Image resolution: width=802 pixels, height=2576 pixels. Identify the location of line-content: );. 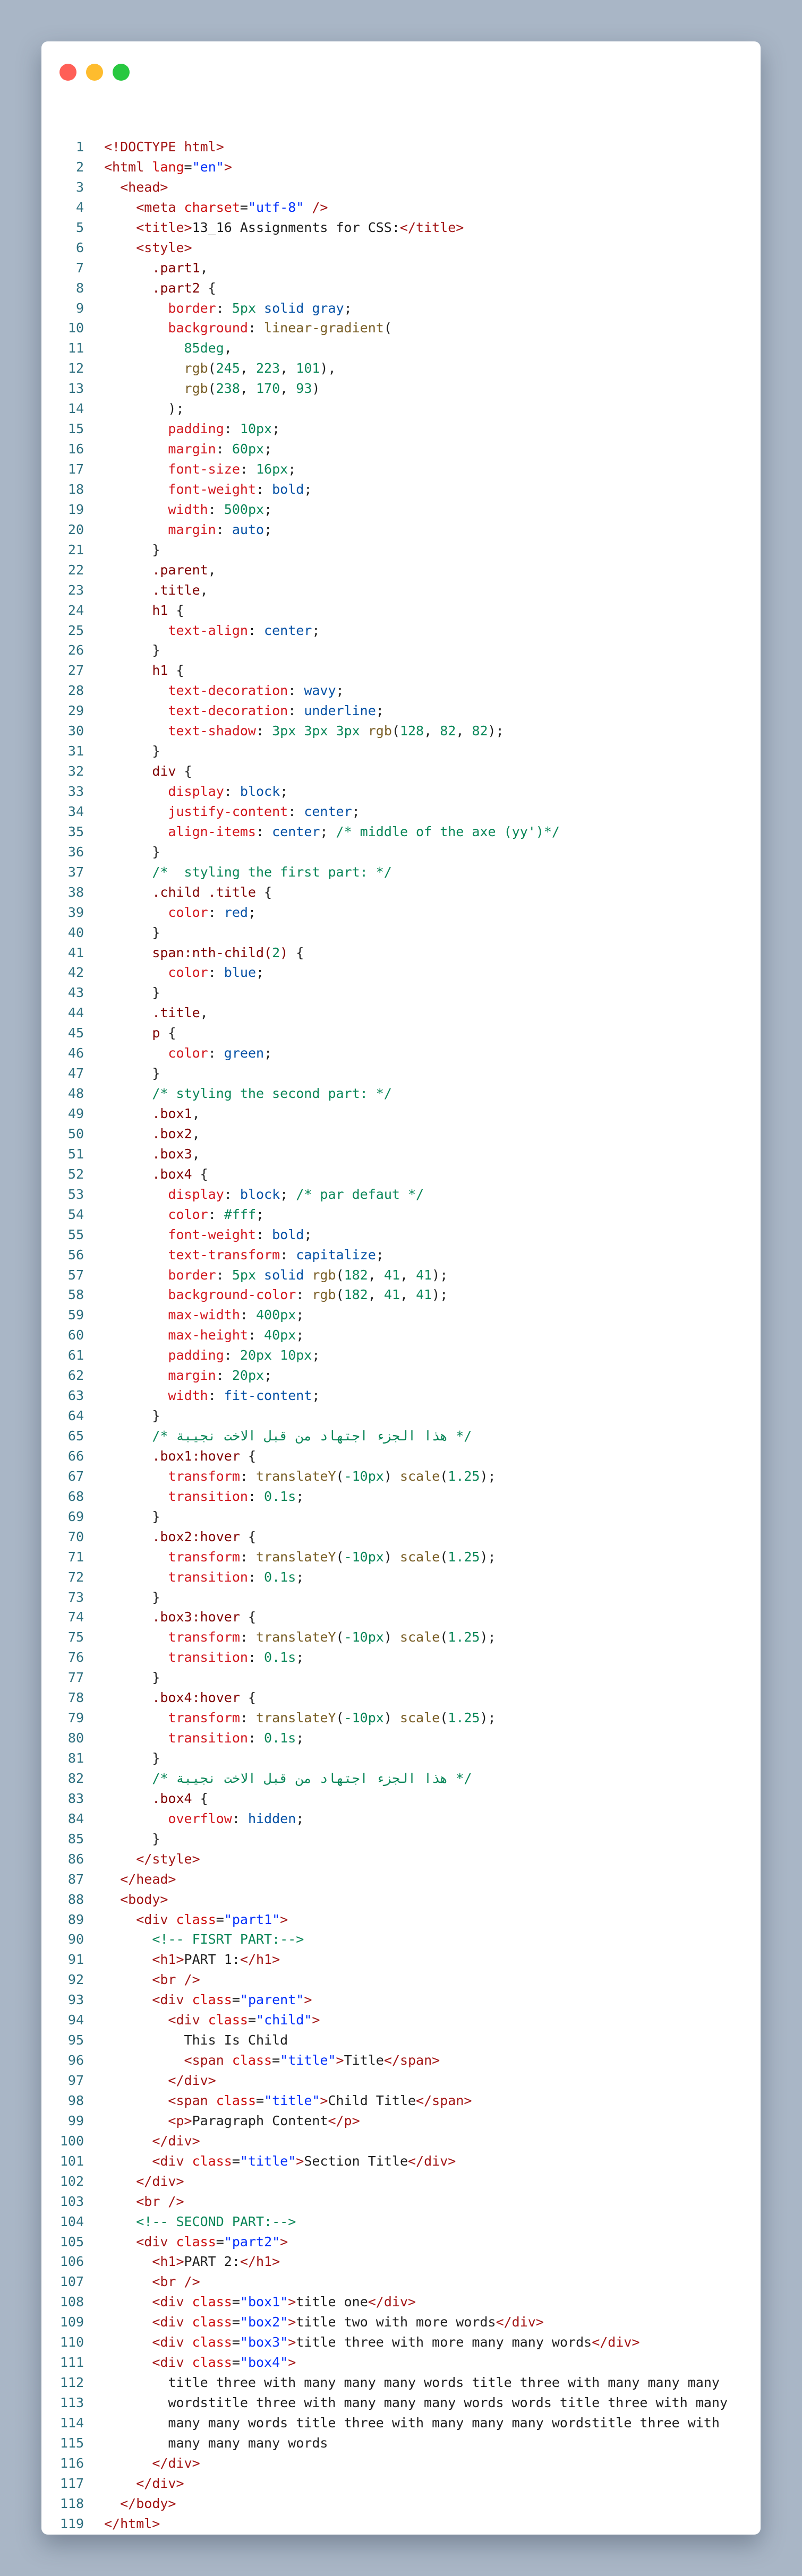
(134, 409).